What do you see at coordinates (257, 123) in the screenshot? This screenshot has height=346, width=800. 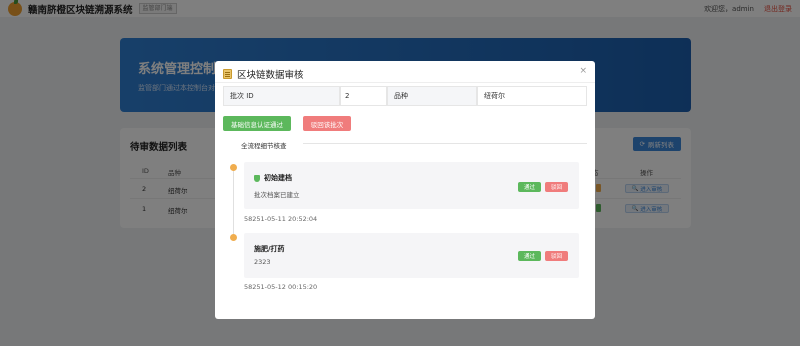 I see `approve-basic-button: 基础信息认证通过` at bounding box center [257, 123].